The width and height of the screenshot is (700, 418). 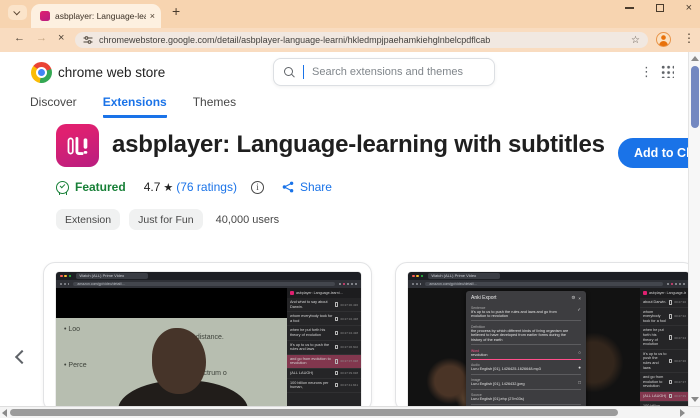 I want to click on asbplayer-favicon, so click(x=45, y=16).